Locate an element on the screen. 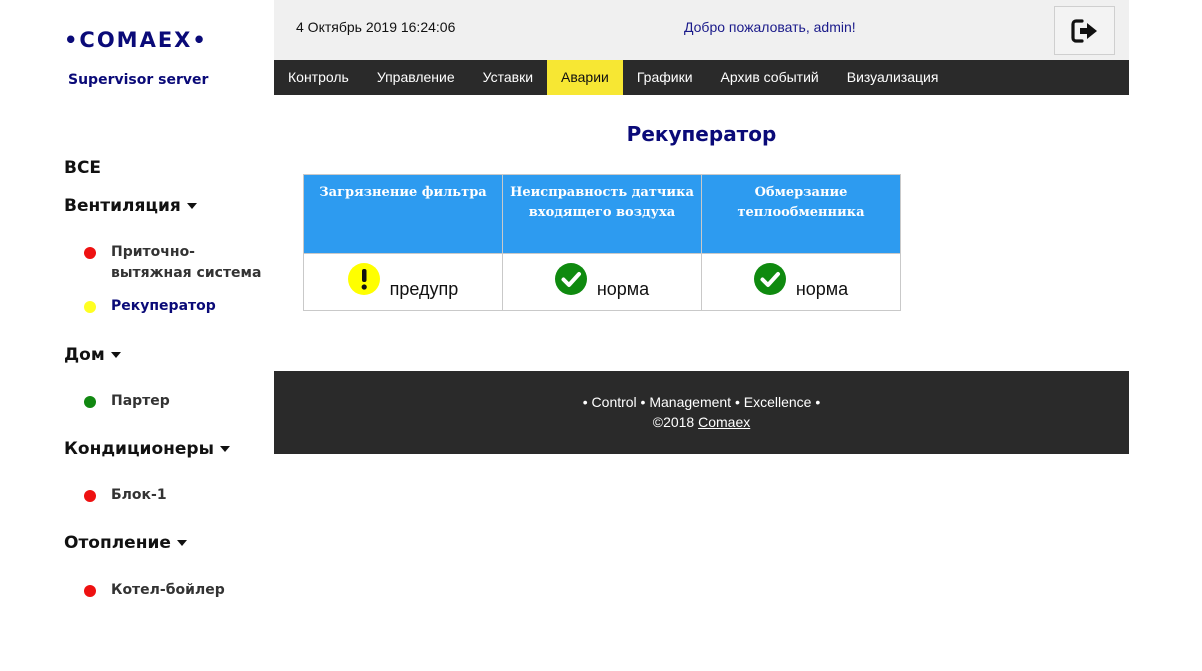 The width and height of the screenshot is (1202, 671). column-header: Неисправность датчика входящего воздуха is located at coordinates (602, 214).